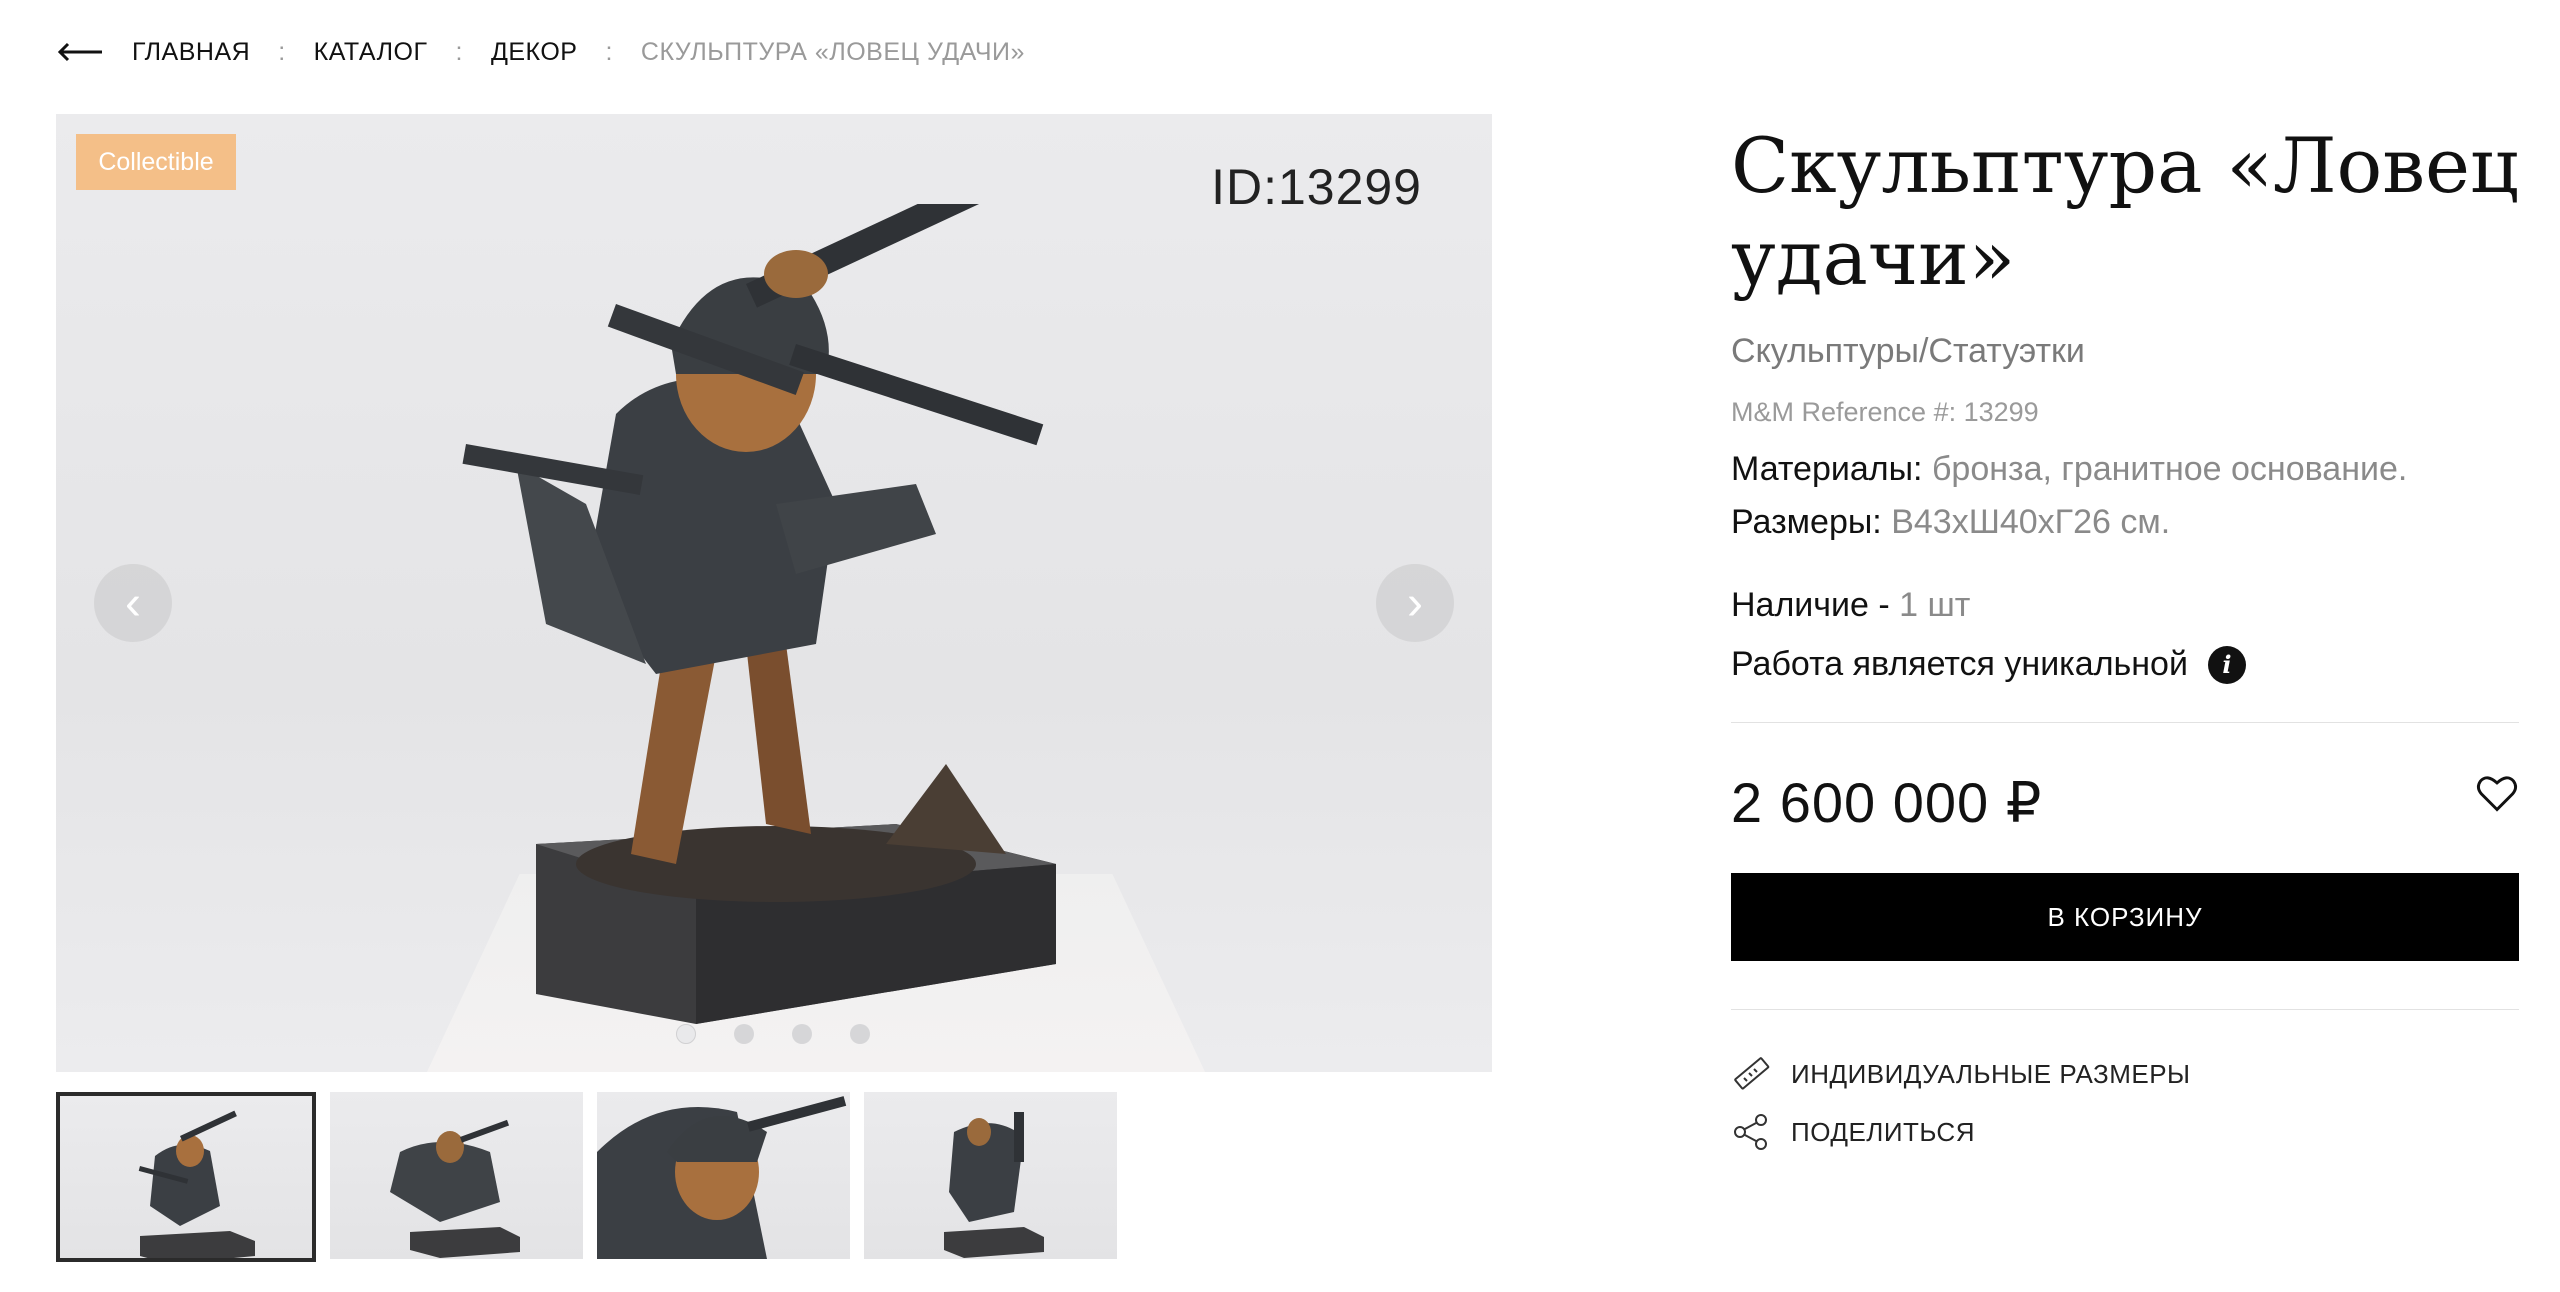 Image resolution: width=2560 pixels, height=1292 pixels. What do you see at coordinates (1752, 1073) in the screenshot?
I see `ruler-icon` at bounding box center [1752, 1073].